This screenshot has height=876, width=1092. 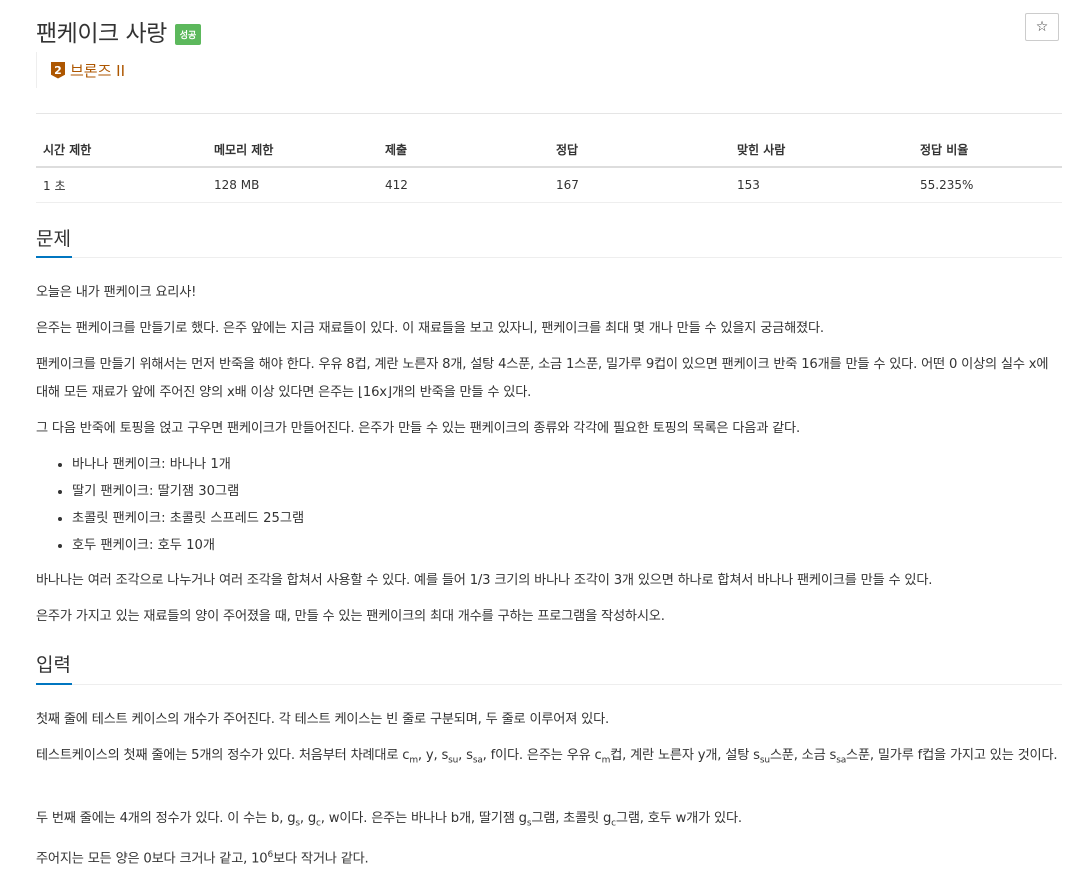 I want to click on status-badge: 성공, so click(x=188, y=34).